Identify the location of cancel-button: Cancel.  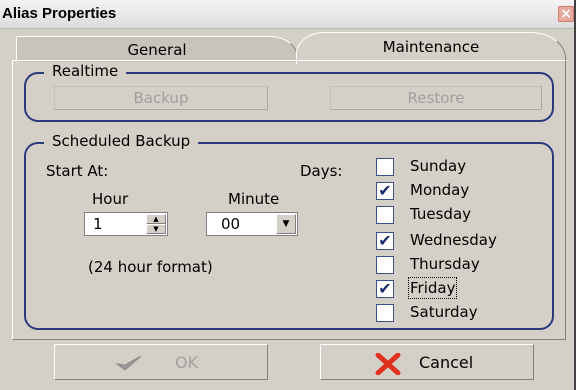
(427, 362).